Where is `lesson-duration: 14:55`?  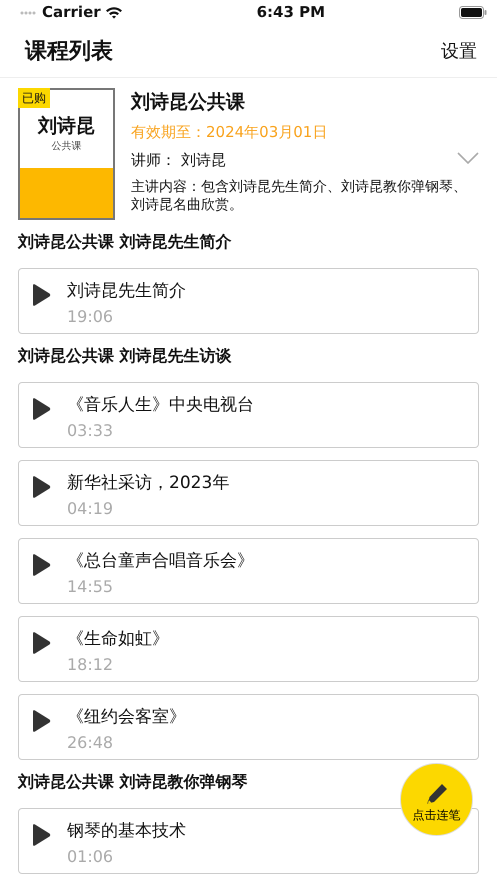 lesson-duration: 14:55 is located at coordinates (90, 587).